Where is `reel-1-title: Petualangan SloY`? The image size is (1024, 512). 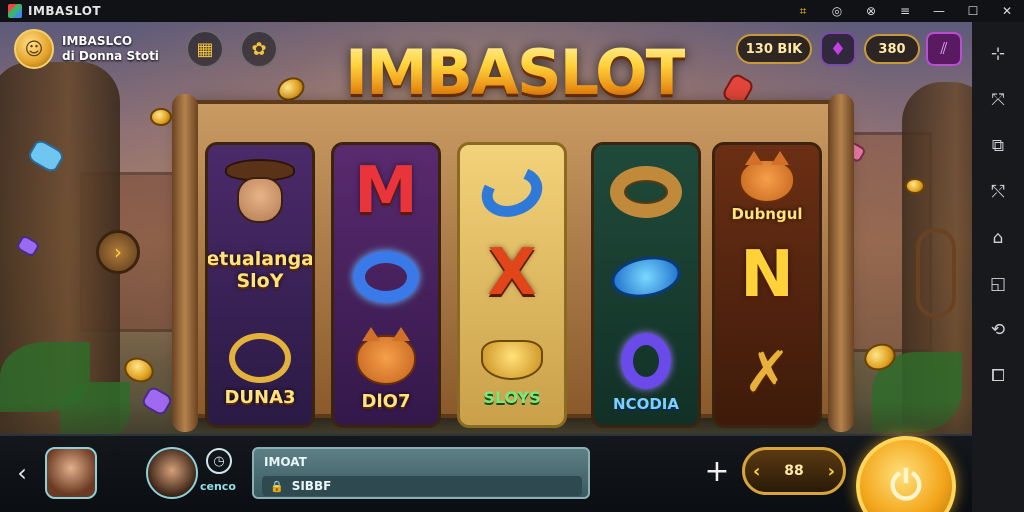 reel-1-title: Petualangan SloY is located at coordinates (260, 270).